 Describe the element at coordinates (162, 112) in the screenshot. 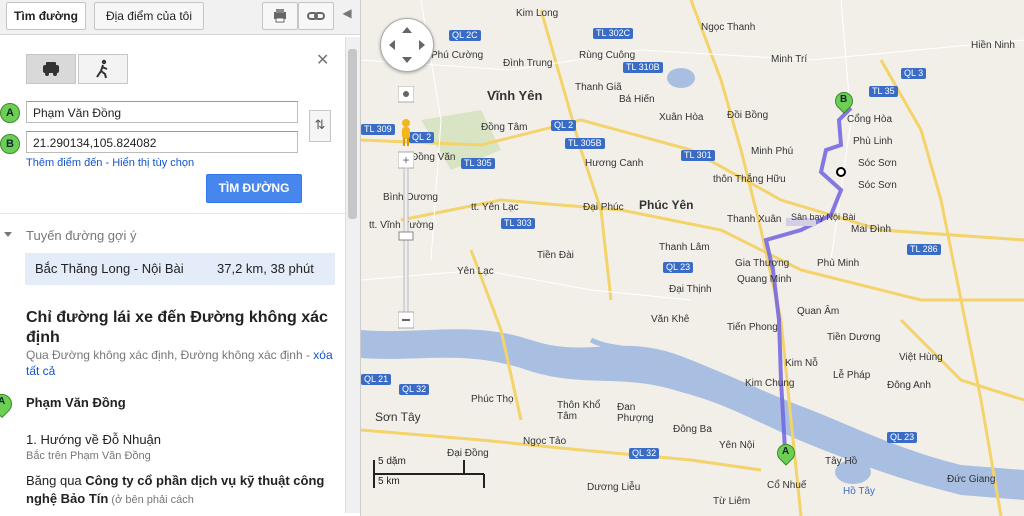

I see `start-input: Phạm Văn Đồng` at that location.